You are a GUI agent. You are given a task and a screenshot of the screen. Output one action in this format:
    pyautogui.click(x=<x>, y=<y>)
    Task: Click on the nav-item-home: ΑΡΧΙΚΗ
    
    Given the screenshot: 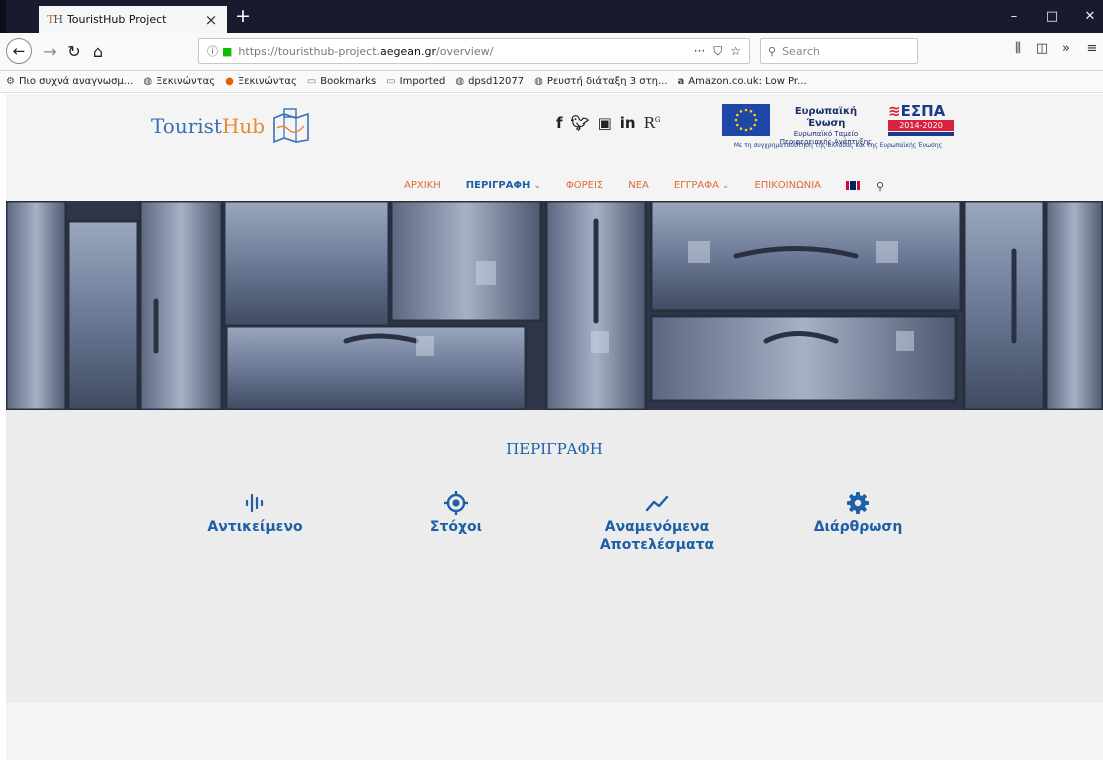 What is the action you would take?
    pyautogui.click(x=422, y=186)
    